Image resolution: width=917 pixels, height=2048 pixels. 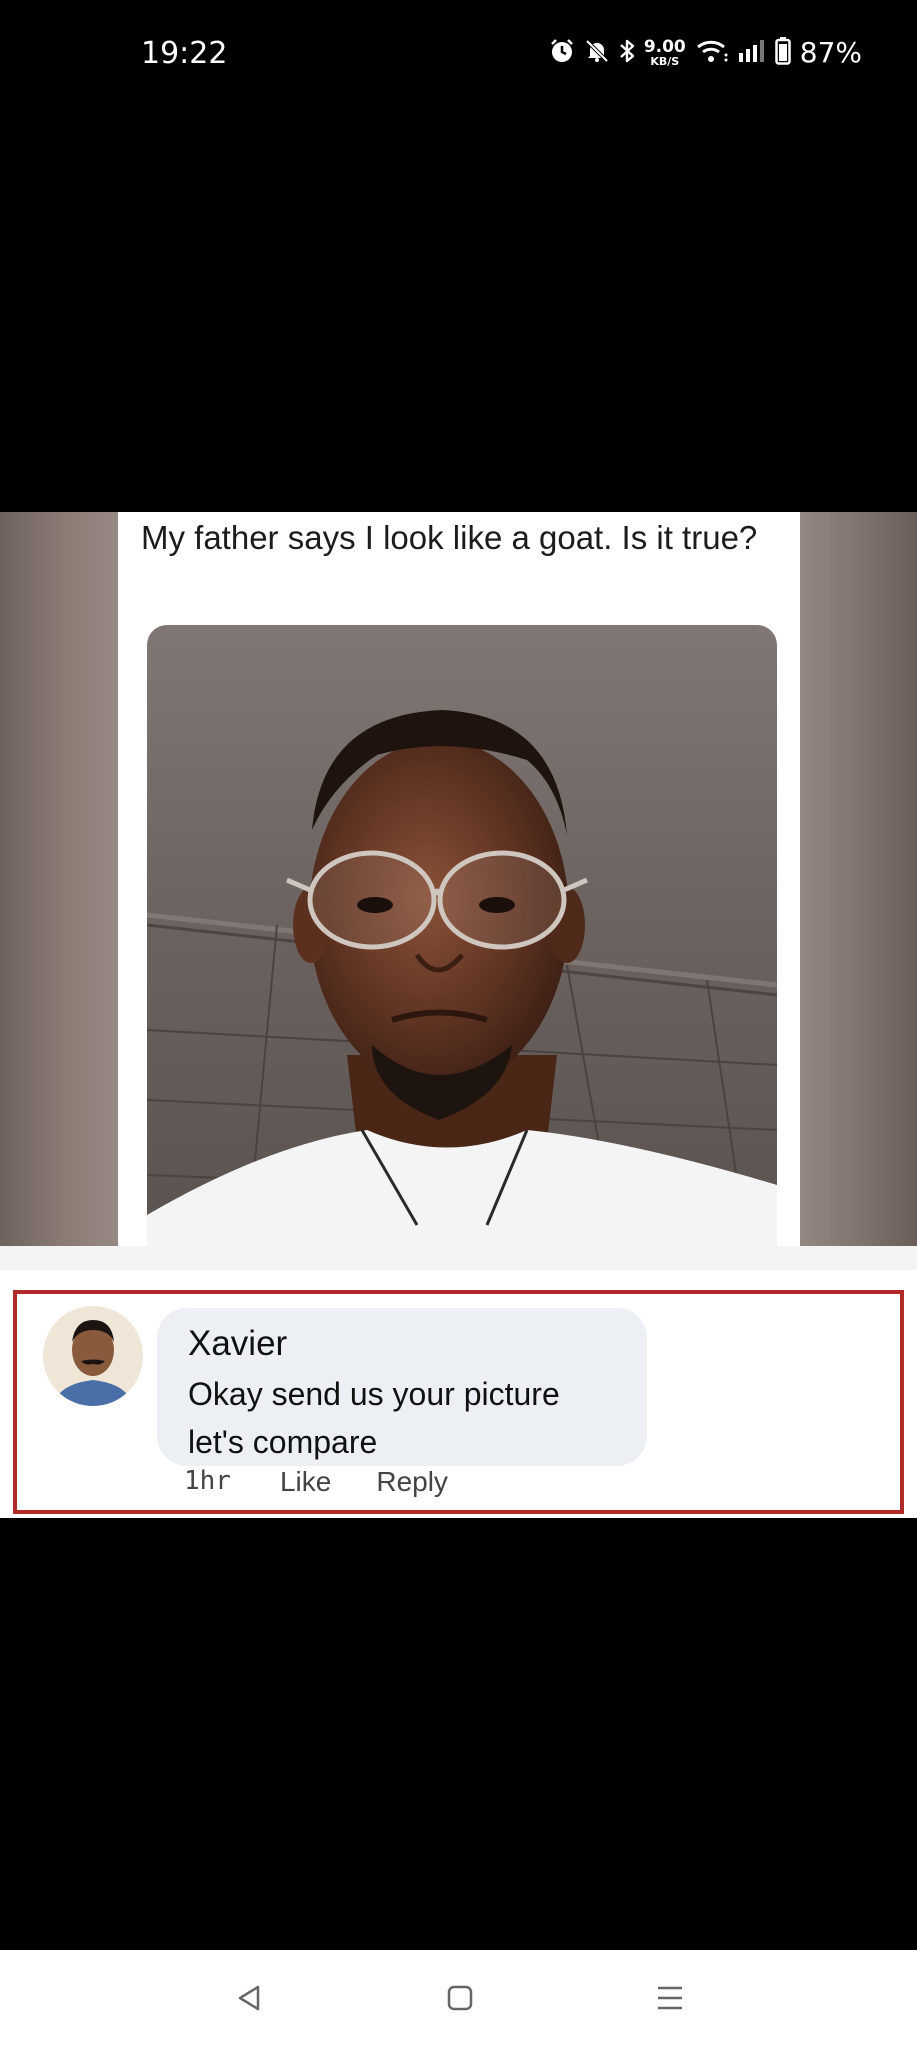 I want to click on blurred-background-right, so click(x=858, y=879).